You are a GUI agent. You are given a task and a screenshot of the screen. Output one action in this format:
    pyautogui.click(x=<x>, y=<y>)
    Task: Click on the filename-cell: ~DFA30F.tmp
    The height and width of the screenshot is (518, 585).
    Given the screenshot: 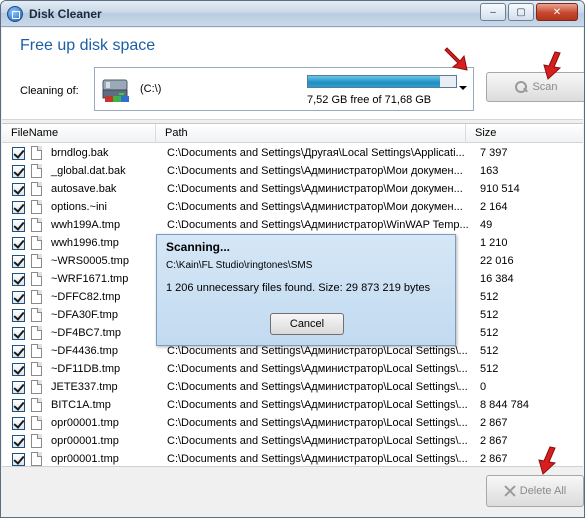 What is the action you would take?
    pyautogui.click(x=83, y=315)
    